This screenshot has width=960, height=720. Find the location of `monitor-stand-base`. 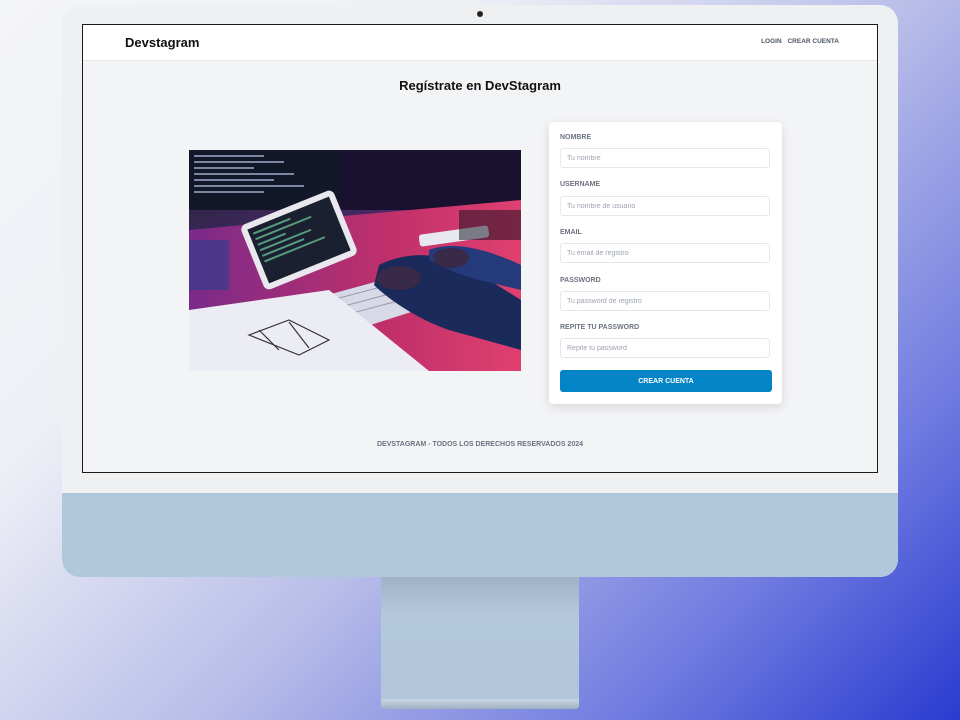

monitor-stand-base is located at coordinates (480, 704).